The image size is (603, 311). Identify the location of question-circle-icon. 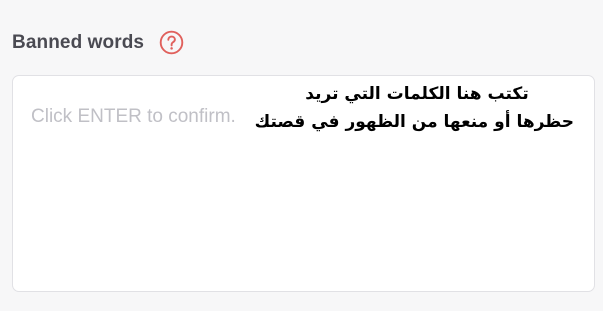
(171, 42).